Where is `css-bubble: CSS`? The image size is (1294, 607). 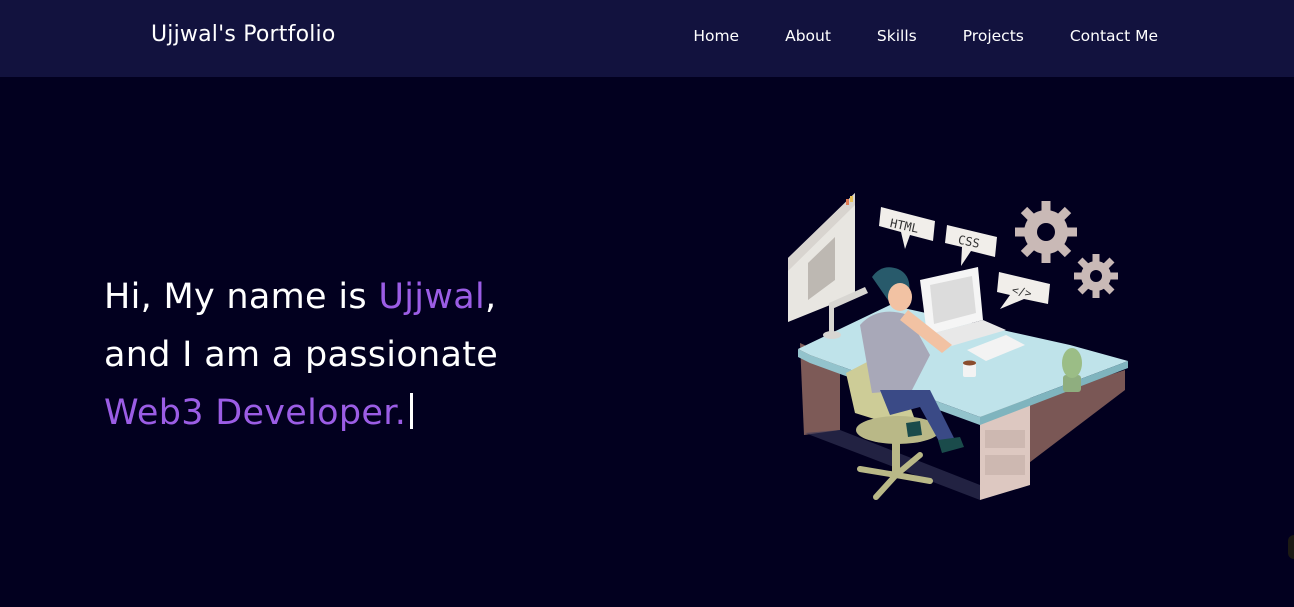
css-bubble: CSS is located at coordinates (971, 245).